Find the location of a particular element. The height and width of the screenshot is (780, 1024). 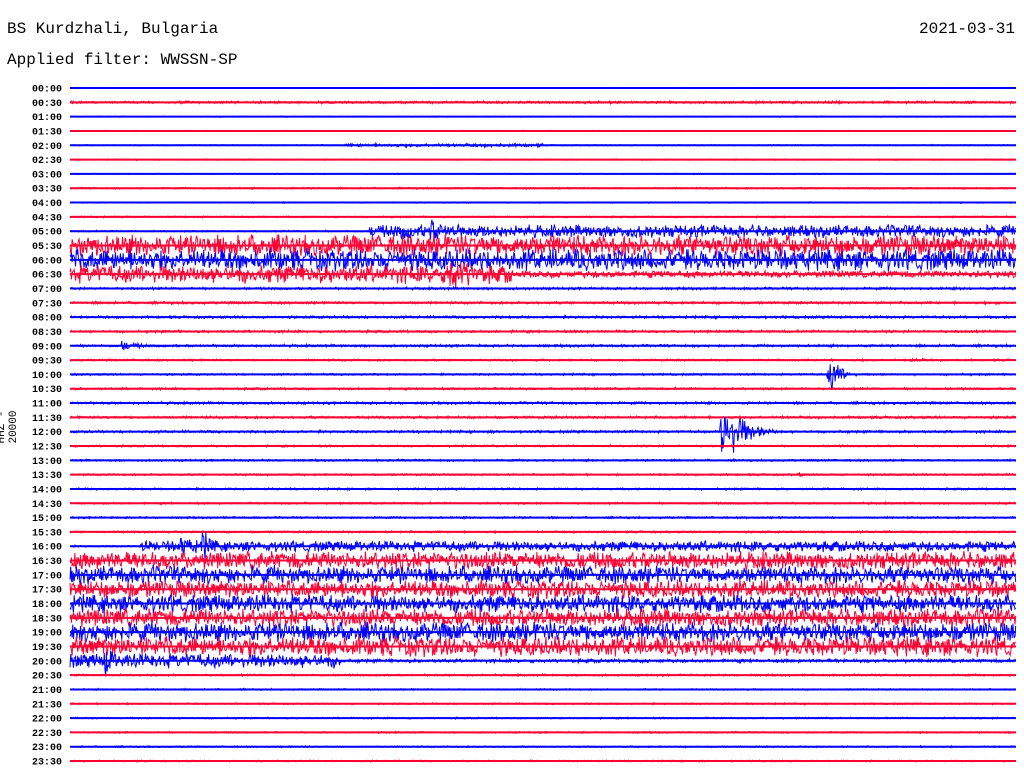

row-time-label: 14:00 is located at coordinates (47, 490).